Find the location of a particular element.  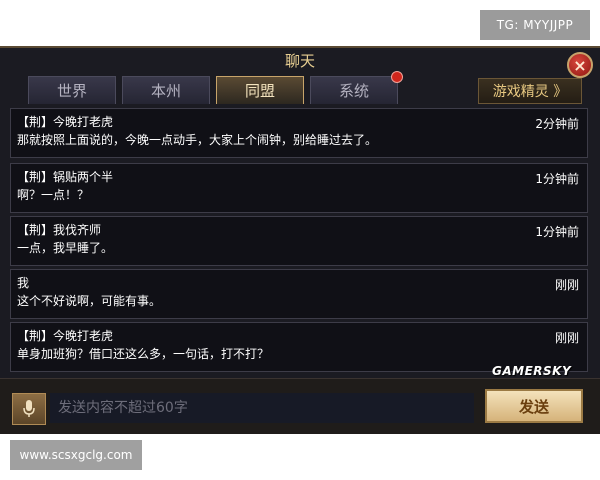

watermark-top: TG: MYYJJPP is located at coordinates (535, 25).